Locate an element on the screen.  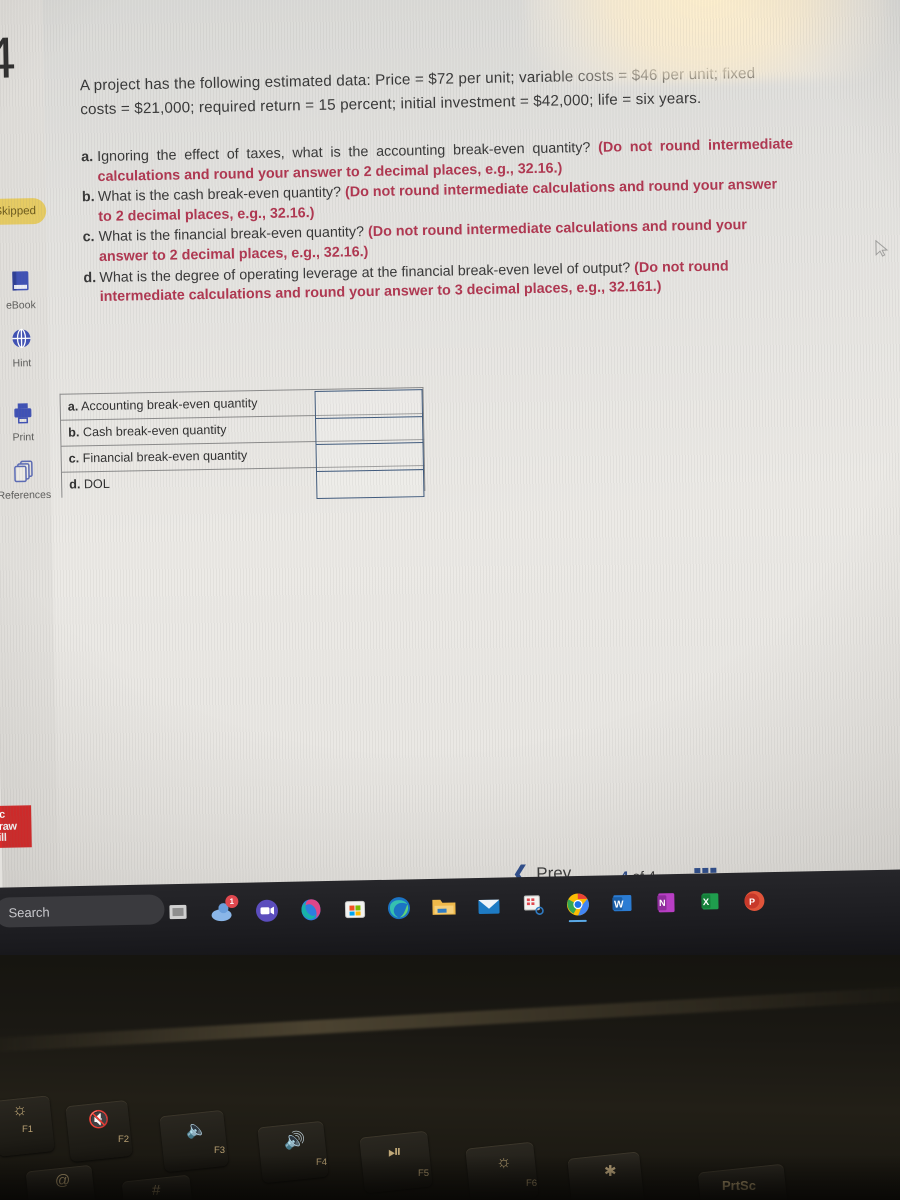
status-badge: Skipped is located at coordinates (23, 211).